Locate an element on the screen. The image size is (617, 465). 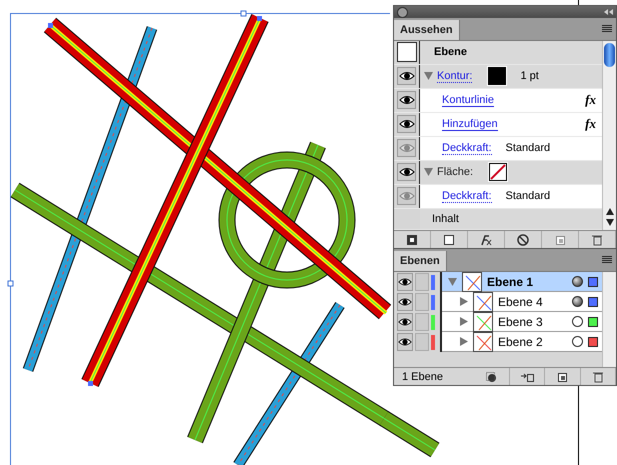
layer-name: Ebene 1 is located at coordinates (510, 281).